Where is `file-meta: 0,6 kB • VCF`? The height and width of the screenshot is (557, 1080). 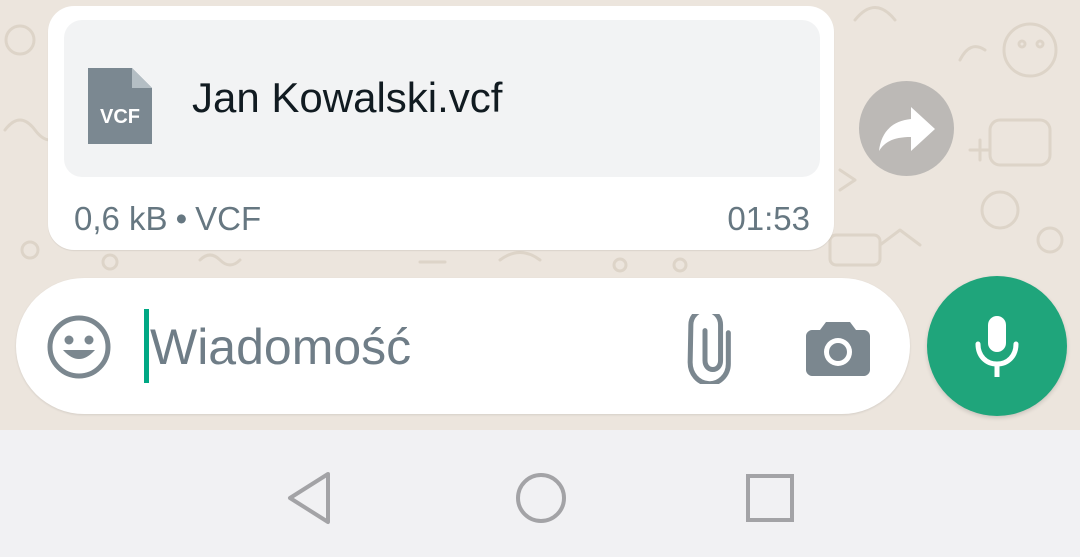 file-meta: 0,6 kB • VCF is located at coordinates (167, 219).